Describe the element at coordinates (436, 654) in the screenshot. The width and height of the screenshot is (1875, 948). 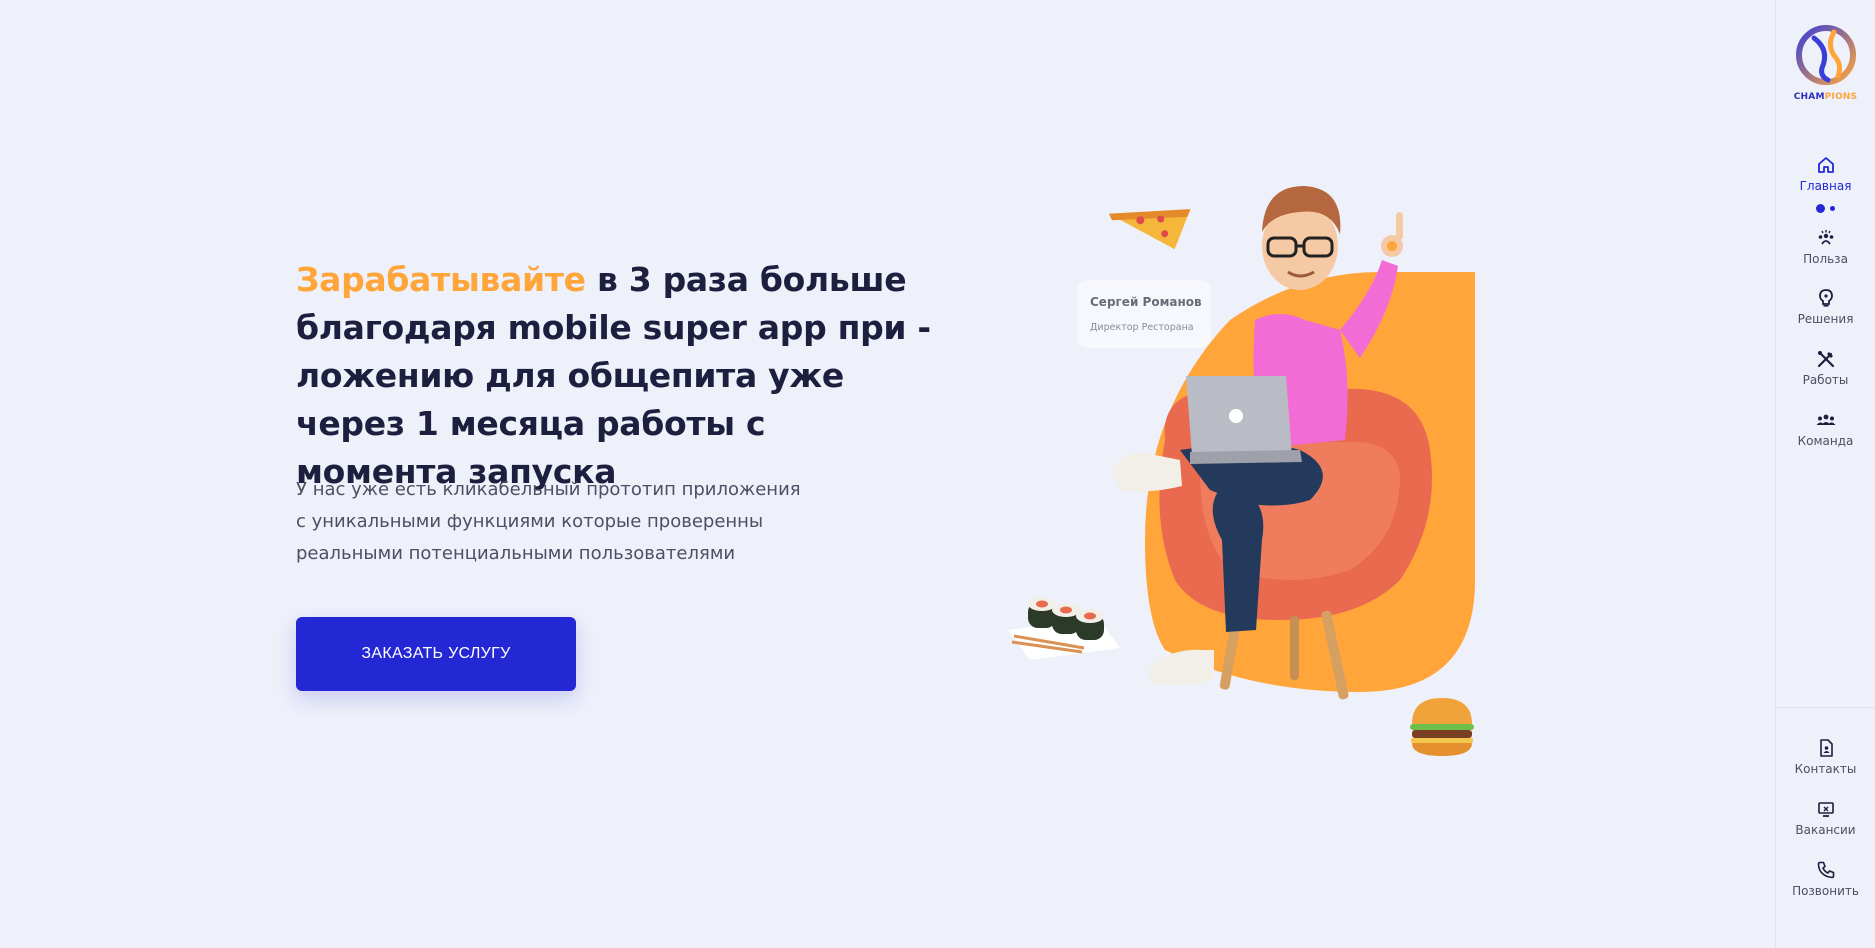
I see `order-service-button: ЗАКАЗАТЬ УСЛУГУ` at that location.